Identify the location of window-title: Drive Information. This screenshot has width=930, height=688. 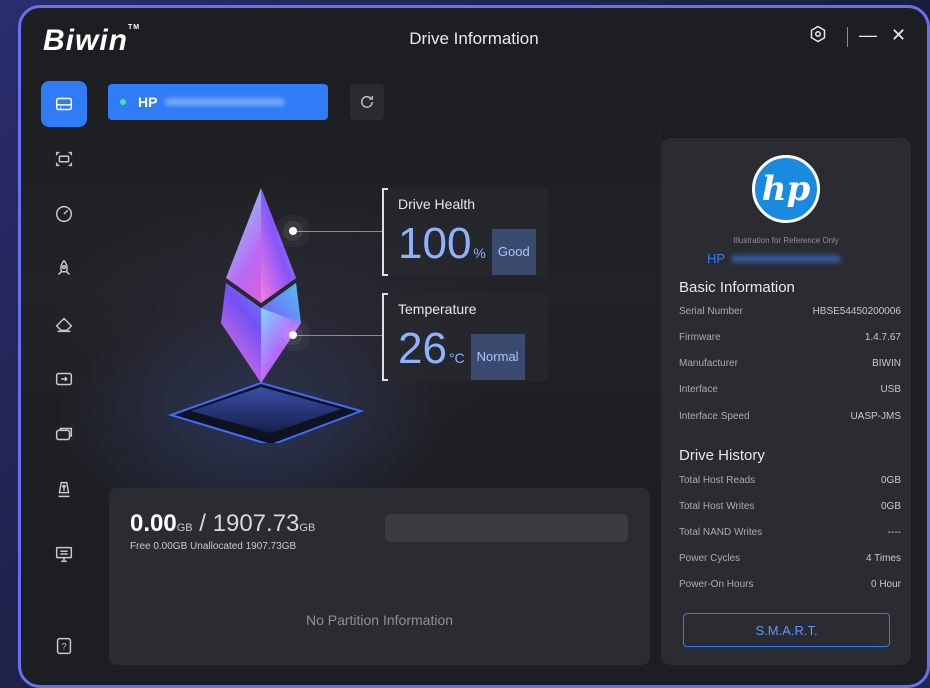
(474, 38).